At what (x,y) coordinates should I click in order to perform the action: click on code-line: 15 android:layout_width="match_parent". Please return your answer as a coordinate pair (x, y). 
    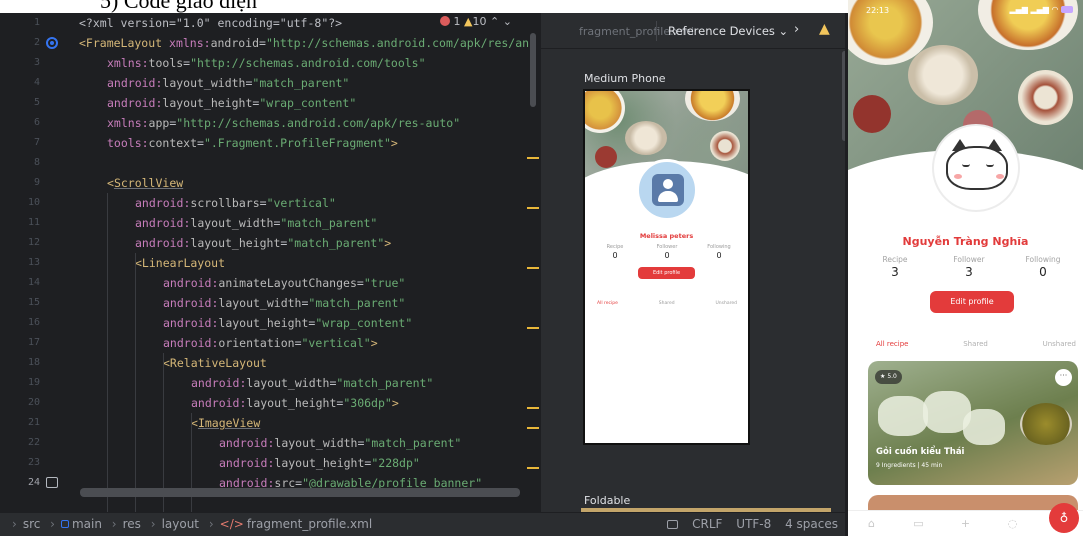
    Looking at the image, I should click on (270, 303).